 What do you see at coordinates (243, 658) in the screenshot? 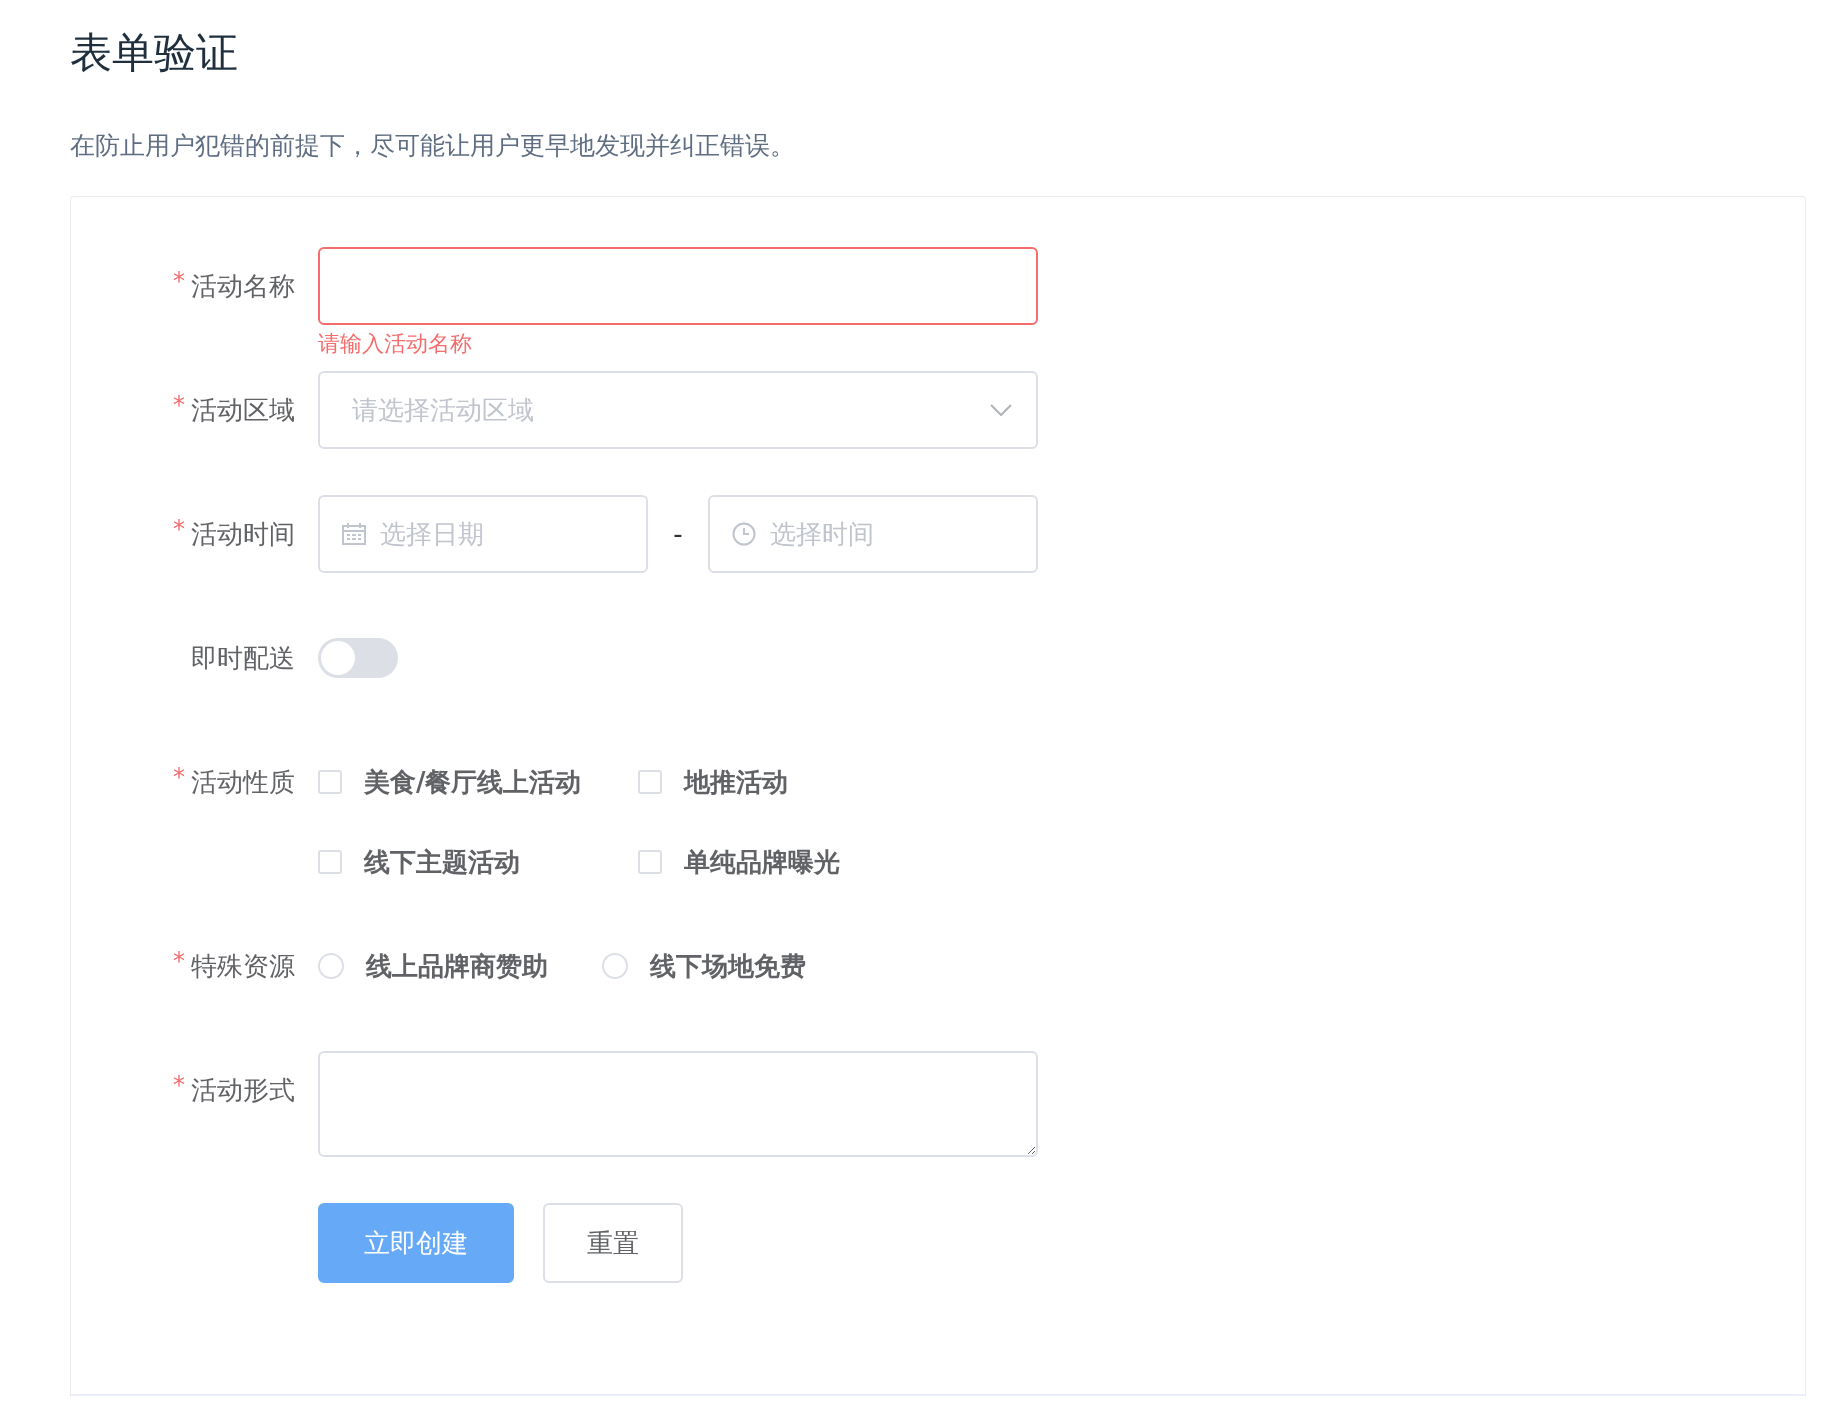
I see `field-label: 即时配送` at bounding box center [243, 658].